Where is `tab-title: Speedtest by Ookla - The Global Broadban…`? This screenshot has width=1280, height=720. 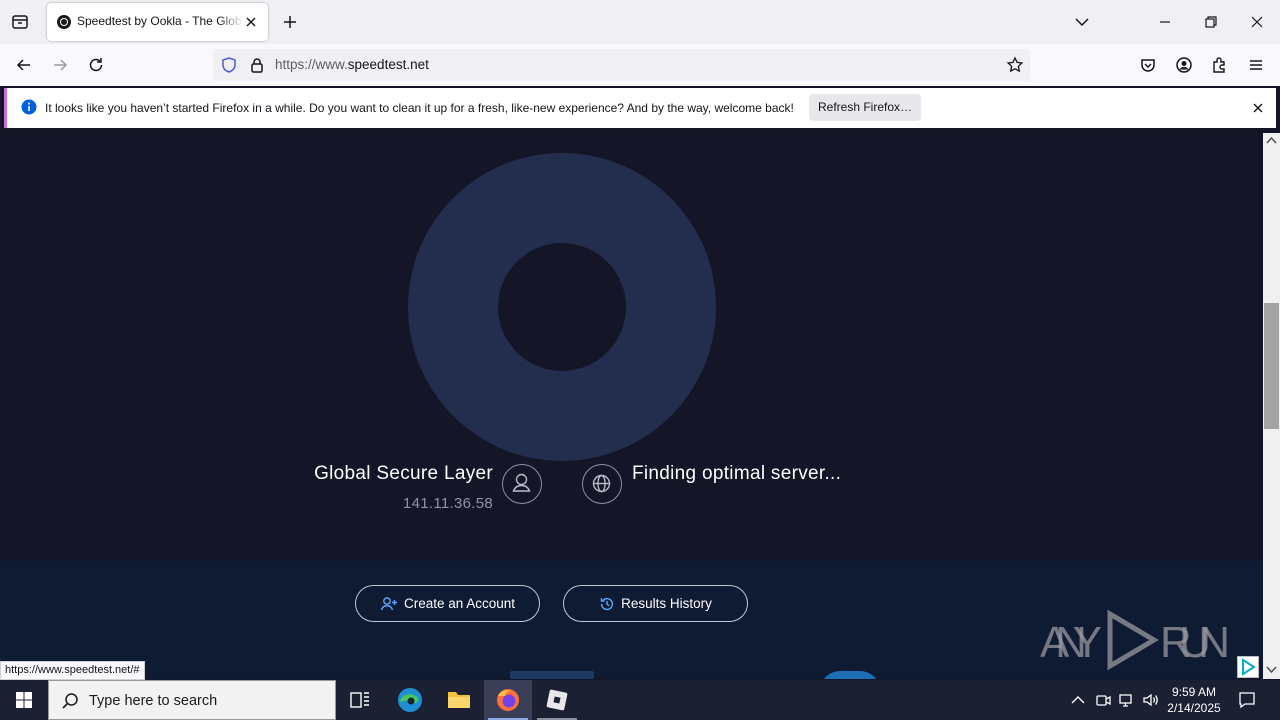 tab-title: Speedtest by Ookla - The Global Broadban… is located at coordinates (160, 21).